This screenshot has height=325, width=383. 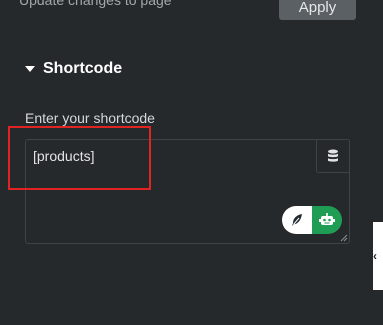 What do you see at coordinates (375, 256) in the screenshot?
I see `chevron-left-icon: ‹` at bounding box center [375, 256].